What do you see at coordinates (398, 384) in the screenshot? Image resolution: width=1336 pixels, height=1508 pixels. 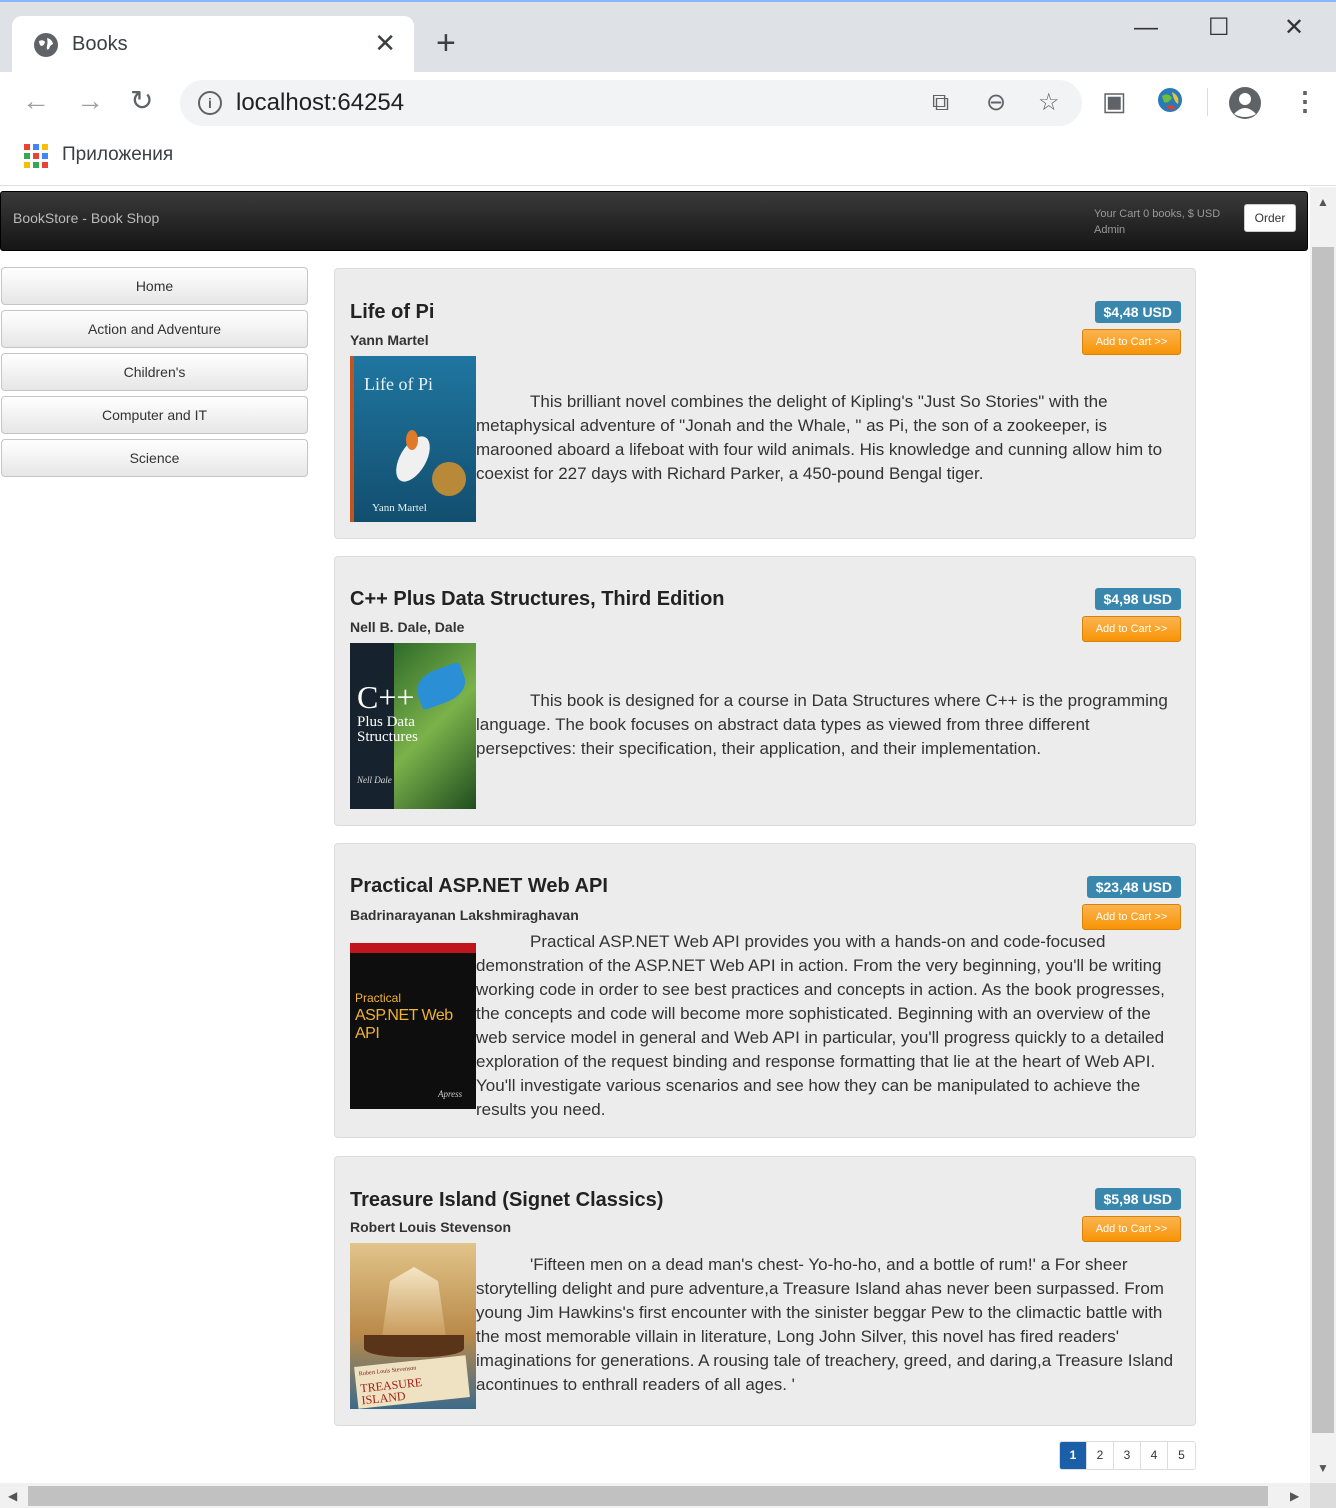 I see `cover-title: Life of Pi` at bounding box center [398, 384].